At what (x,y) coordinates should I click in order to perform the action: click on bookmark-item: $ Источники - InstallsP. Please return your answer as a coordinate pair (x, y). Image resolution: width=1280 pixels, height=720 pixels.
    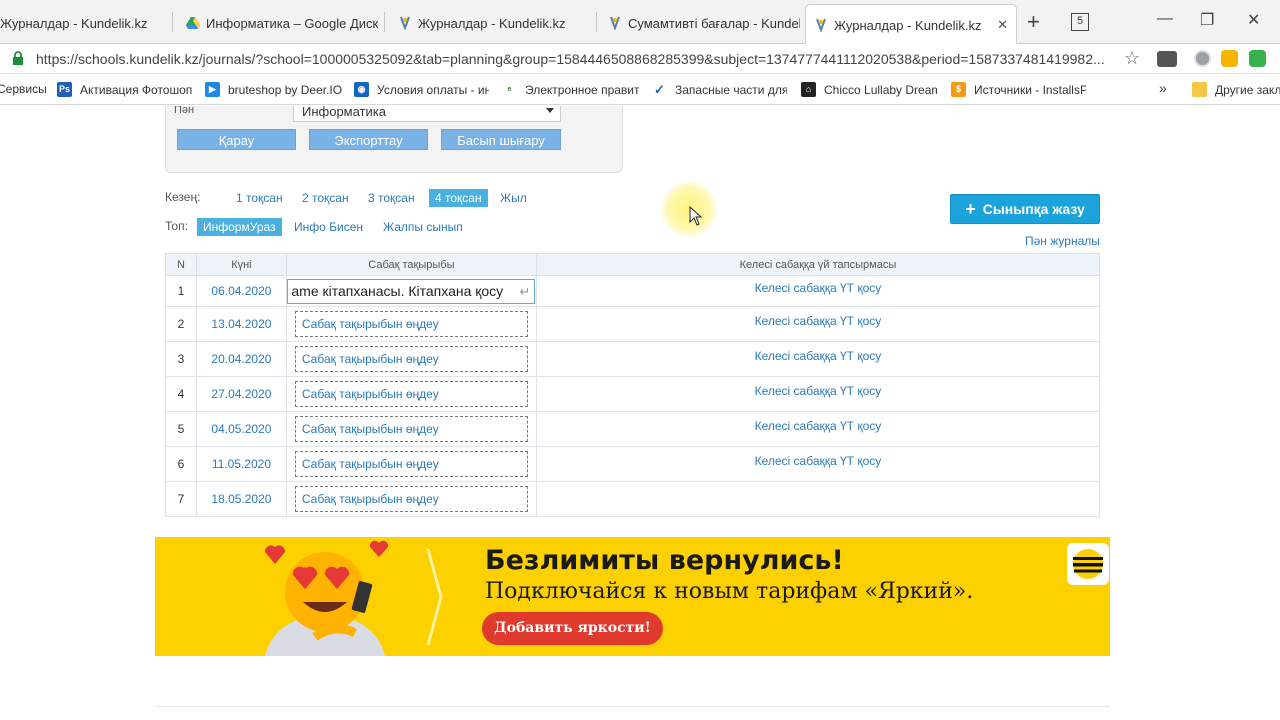
    Looking at the image, I should click on (1018, 89).